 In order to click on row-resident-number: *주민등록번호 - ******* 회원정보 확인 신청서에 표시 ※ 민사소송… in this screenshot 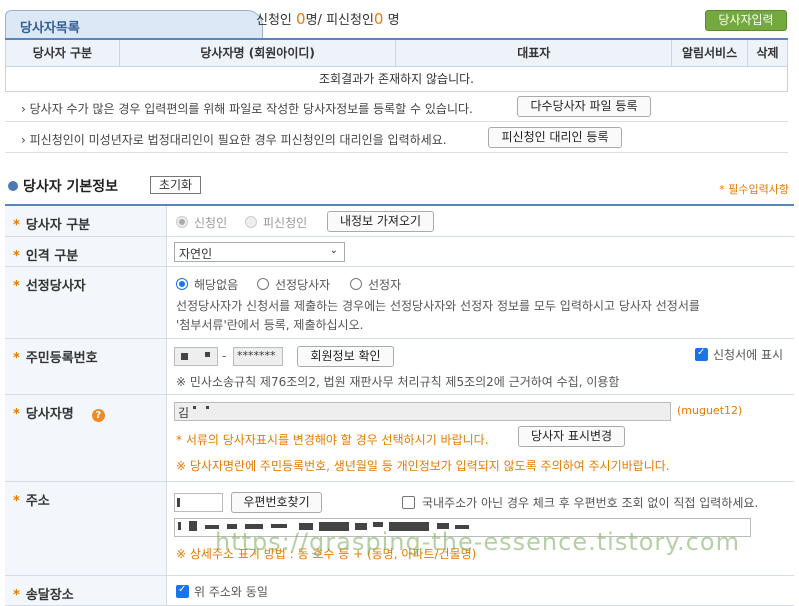, I will do `click(399, 367)`.